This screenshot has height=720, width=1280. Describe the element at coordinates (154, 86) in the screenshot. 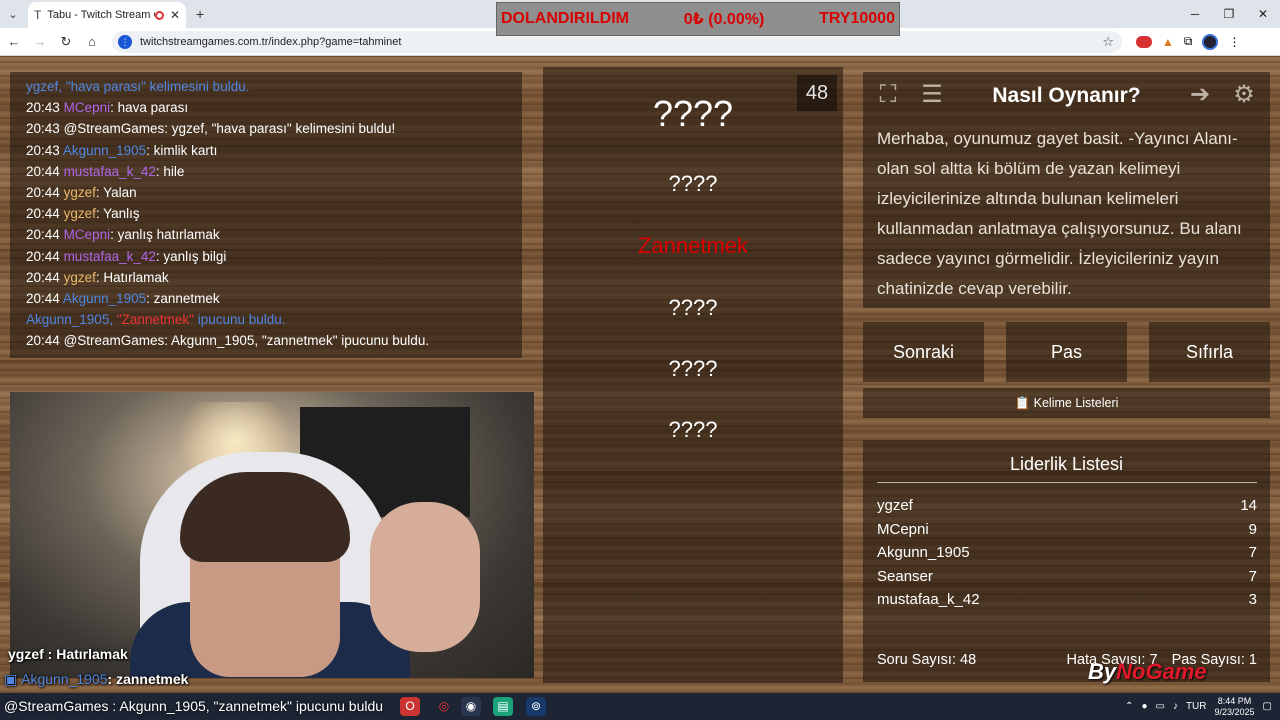

I see `chat-text: , "hava parası" kelimesini buldu.` at that location.